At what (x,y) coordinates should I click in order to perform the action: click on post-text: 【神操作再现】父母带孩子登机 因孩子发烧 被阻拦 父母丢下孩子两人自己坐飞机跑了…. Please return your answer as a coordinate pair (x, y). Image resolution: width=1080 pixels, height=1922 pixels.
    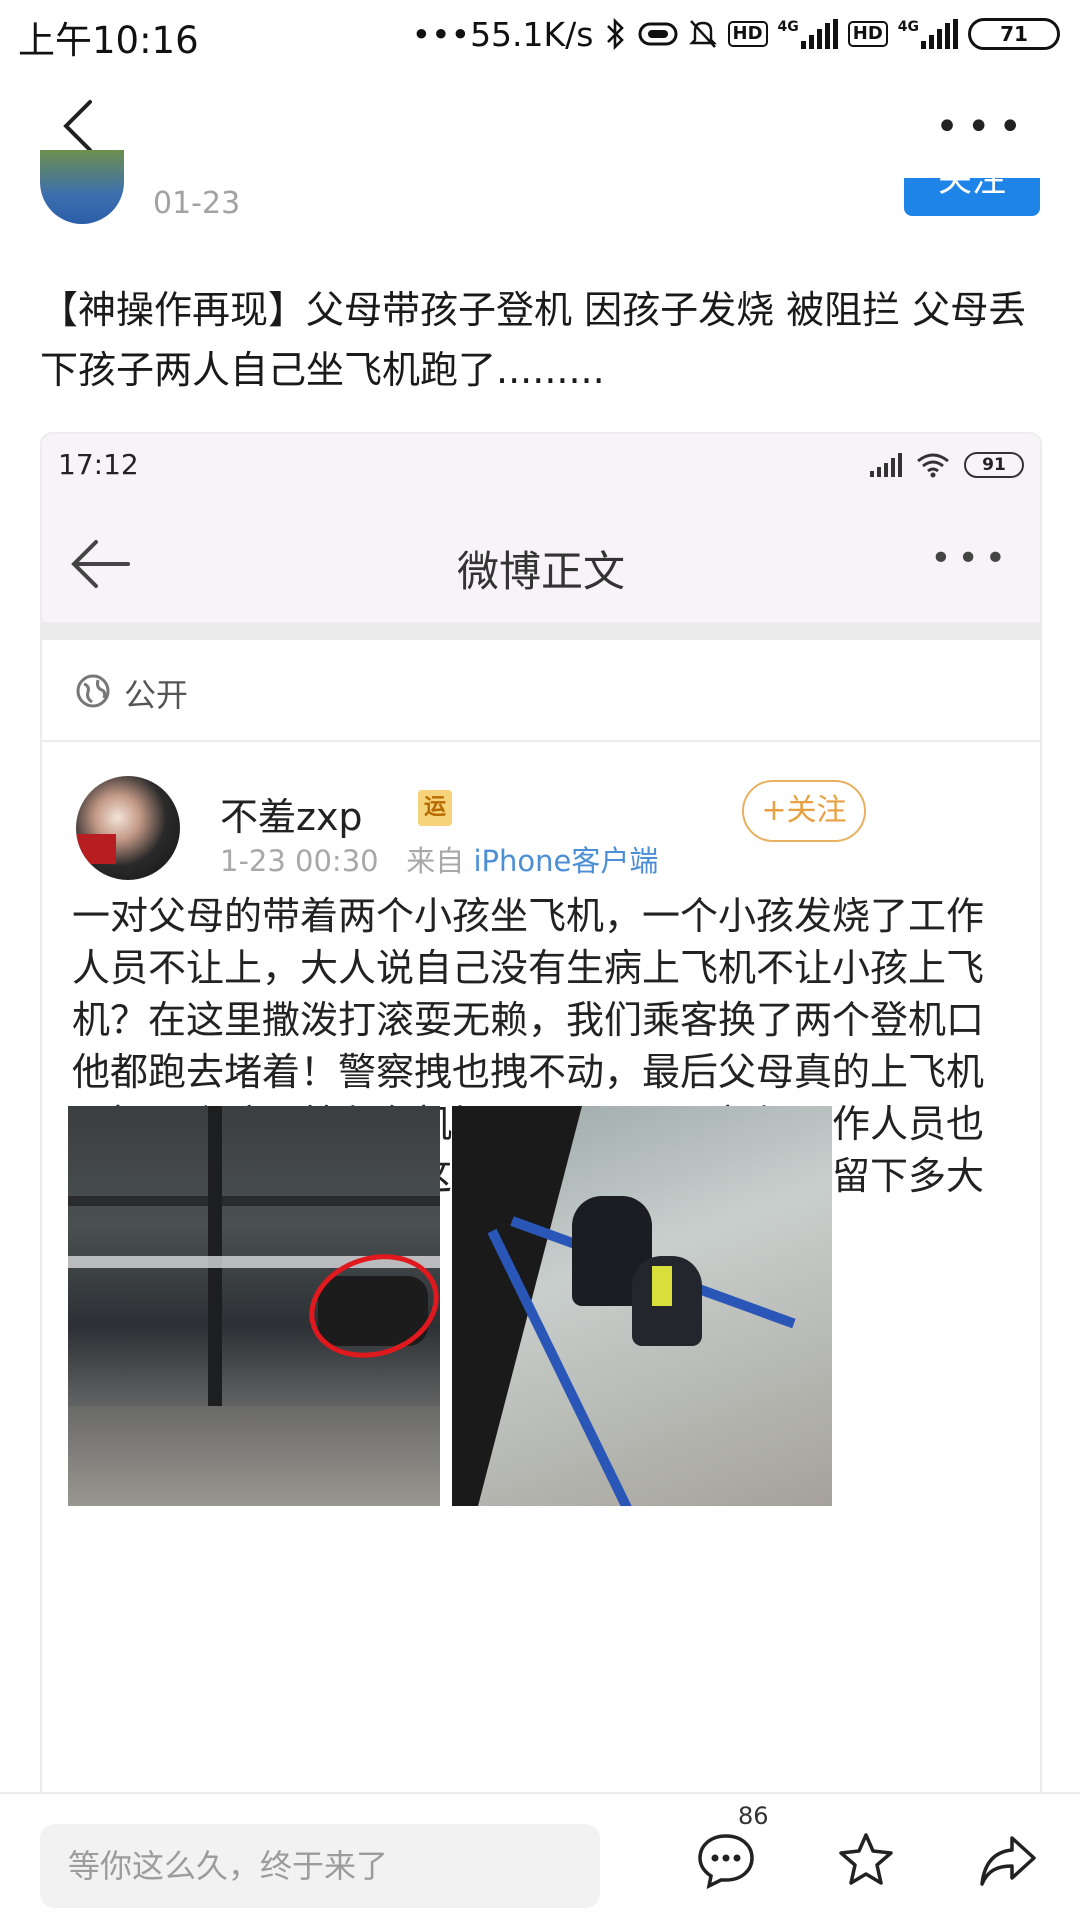
    Looking at the image, I should click on (533, 340).